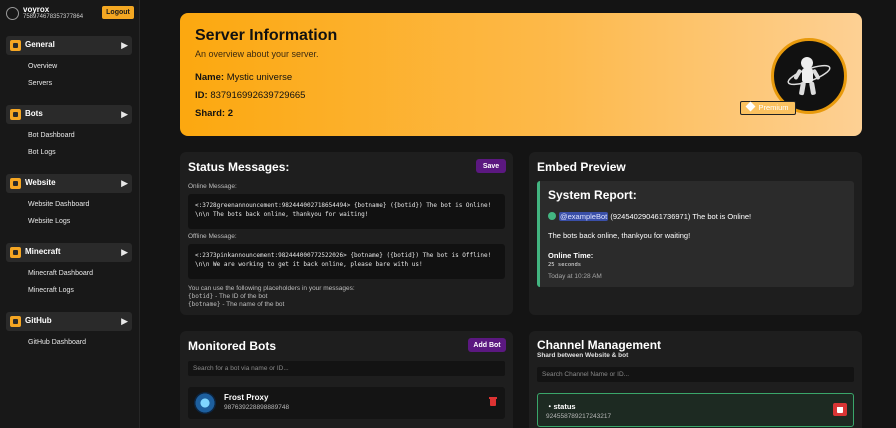 Image resolution: width=896 pixels, height=428 pixels. I want to click on sidebar-item-bot-dashboard: Bot Dashboard, so click(51, 135).